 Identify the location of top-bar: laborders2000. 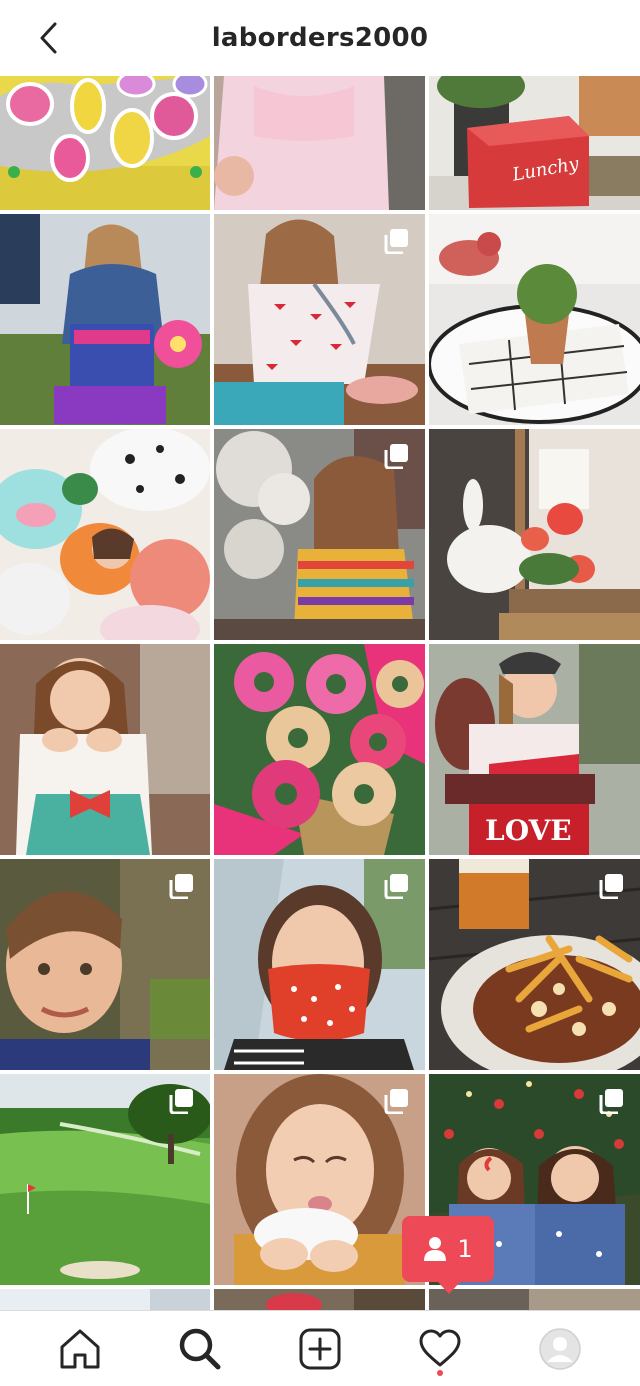
(320, 38).